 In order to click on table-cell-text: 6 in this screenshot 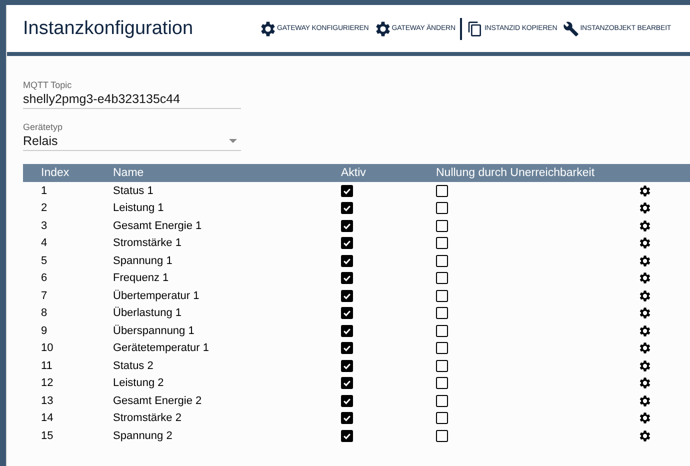, I will do `click(44, 278)`.